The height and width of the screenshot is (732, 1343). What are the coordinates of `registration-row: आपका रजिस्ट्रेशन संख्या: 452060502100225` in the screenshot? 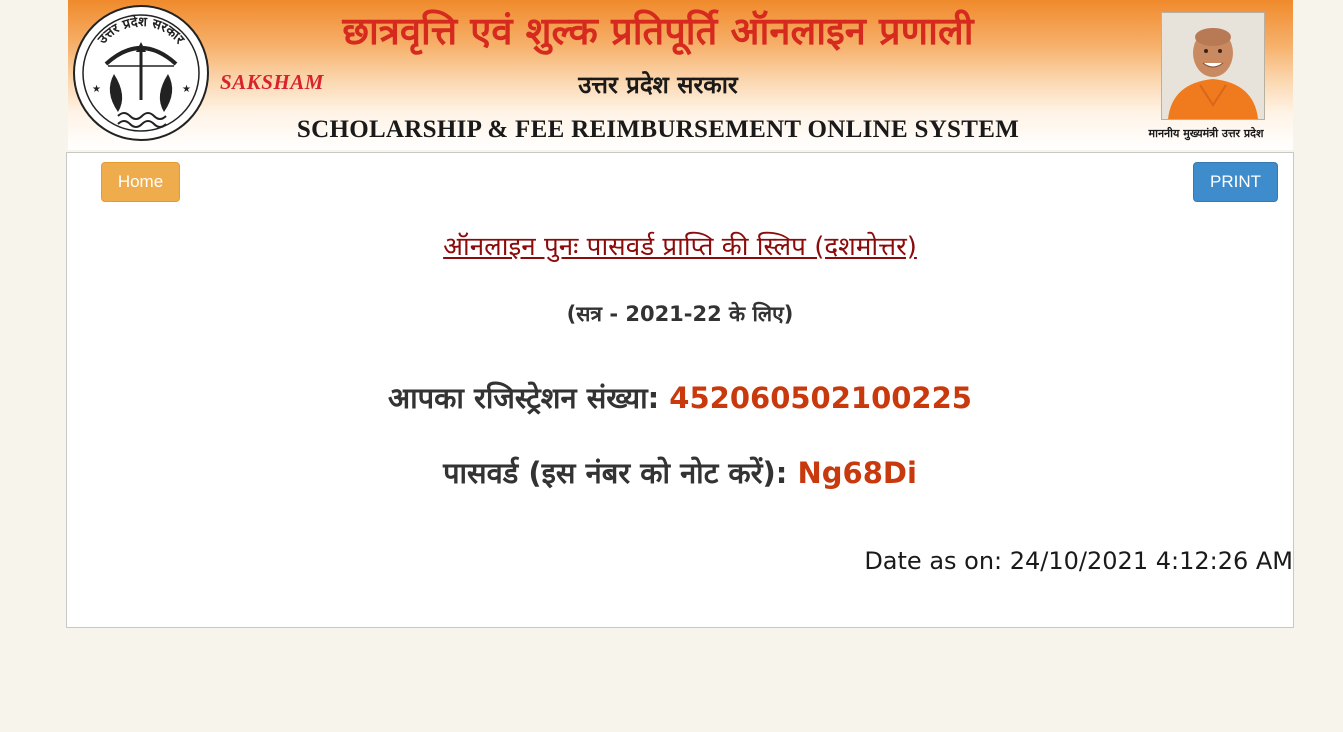 It's located at (680, 397).